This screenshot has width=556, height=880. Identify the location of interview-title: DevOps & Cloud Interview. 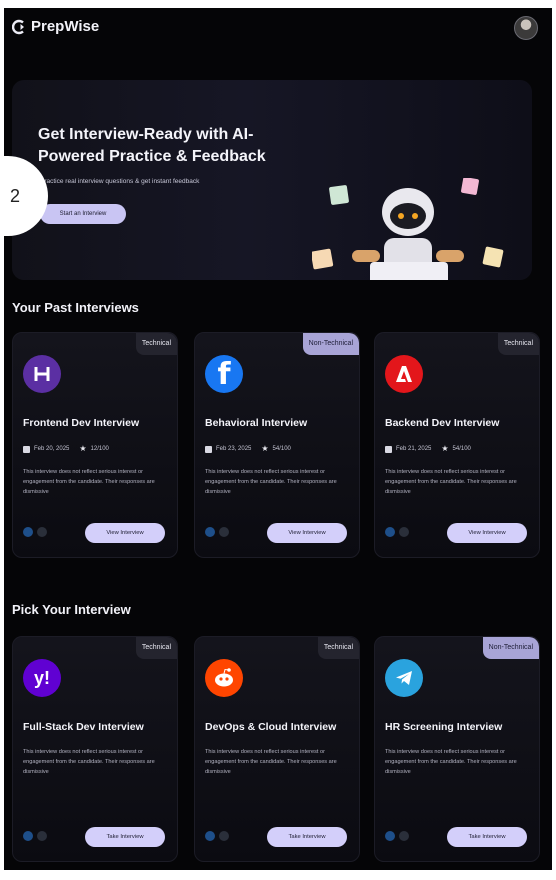
(271, 727).